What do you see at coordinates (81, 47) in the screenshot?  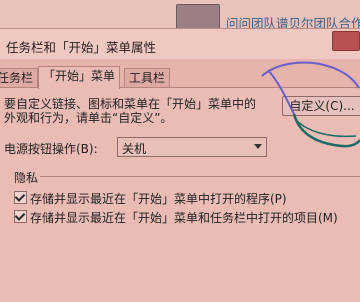 I see `dialog-title: 任务栏和「开始」菜单属性` at bounding box center [81, 47].